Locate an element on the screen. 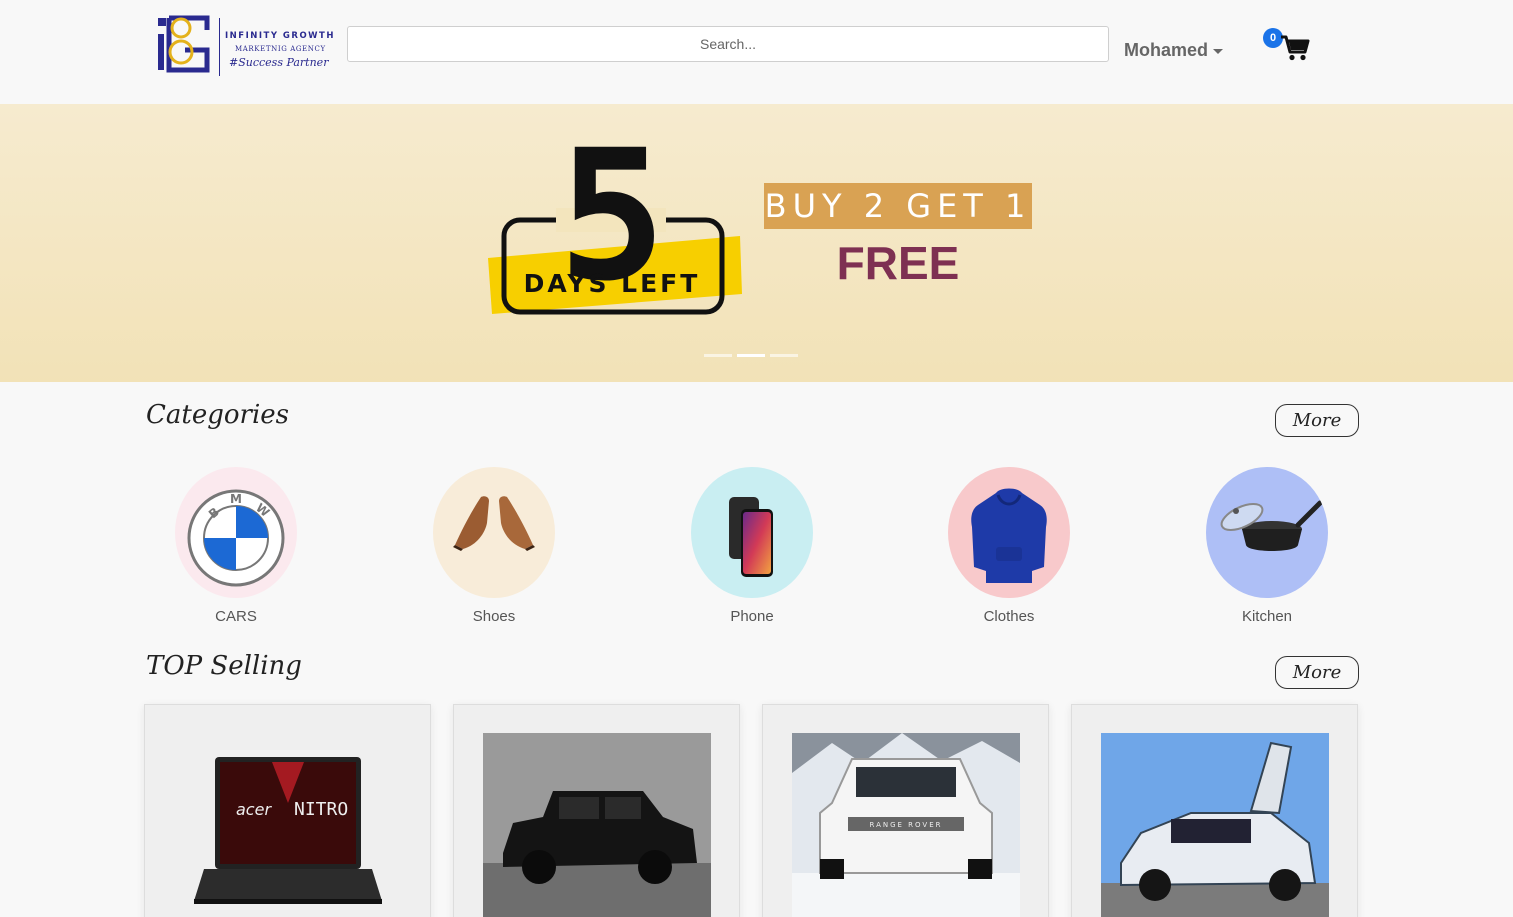 The image size is (1513, 917). logo-mark-icon is located at coordinates (184, 44).